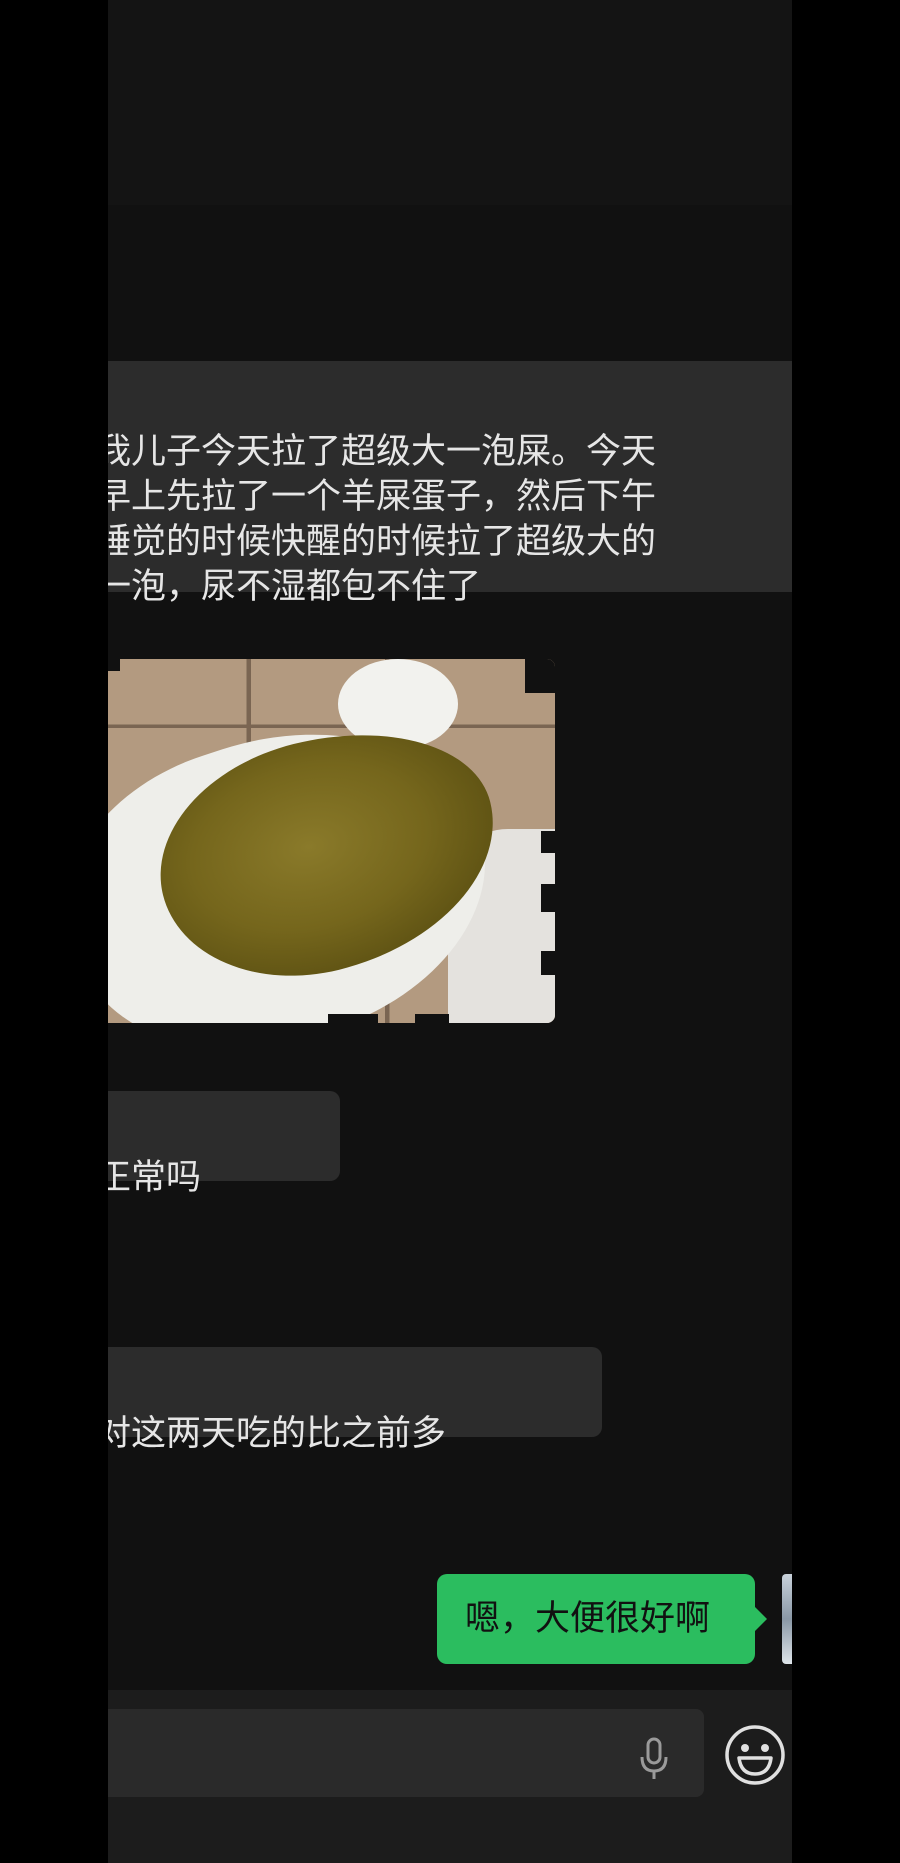 Image resolution: width=900 pixels, height=1863 pixels. Describe the element at coordinates (588, 1619) in the screenshot. I see `message-text: 嗯，大便很好啊` at that location.